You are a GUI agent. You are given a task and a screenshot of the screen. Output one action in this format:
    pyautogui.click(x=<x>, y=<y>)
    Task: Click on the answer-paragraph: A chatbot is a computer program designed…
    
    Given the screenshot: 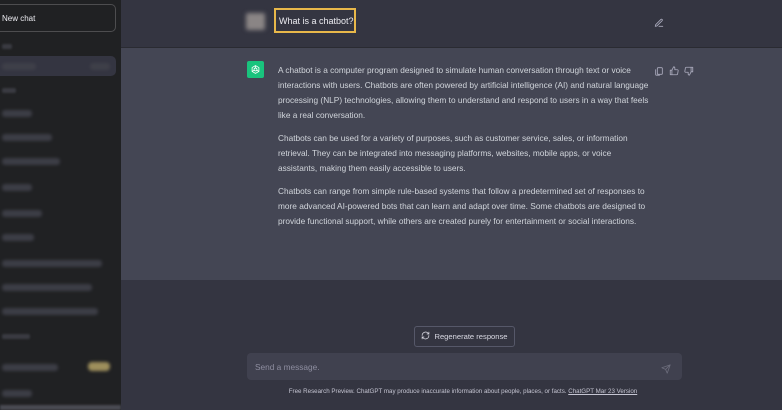 What is the action you would take?
    pyautogui.click(x=463, y=92)
    